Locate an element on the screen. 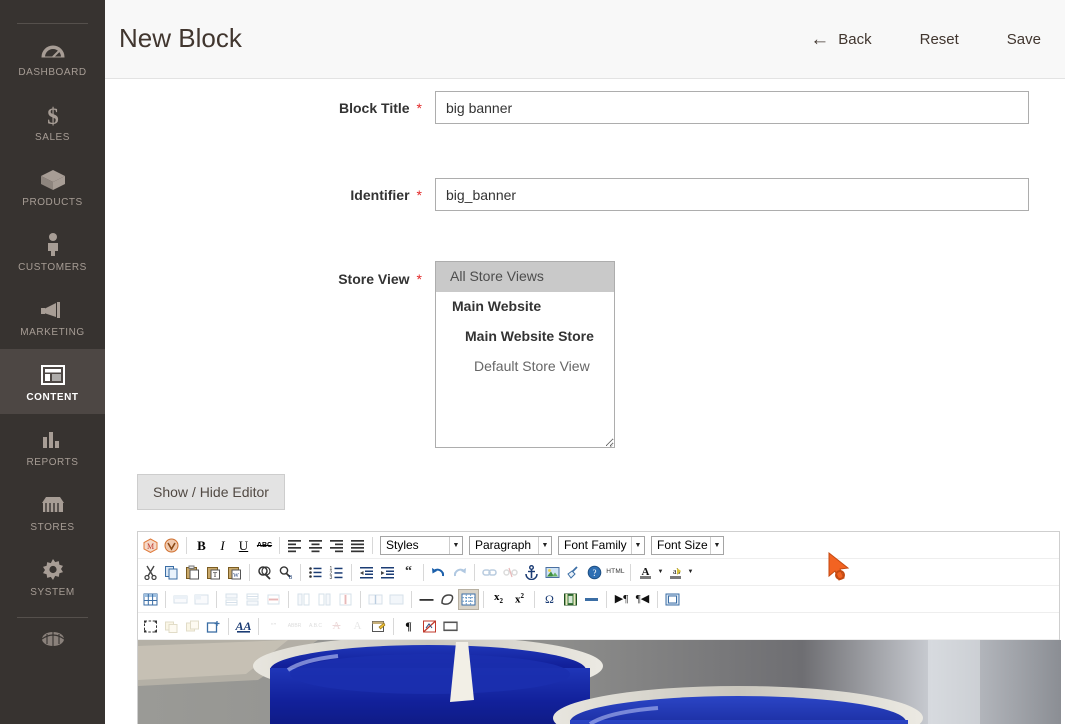 This screenshot has height=724, width=1065. block-title-label-cell: Block Title * is located at coordinates (270, 103).